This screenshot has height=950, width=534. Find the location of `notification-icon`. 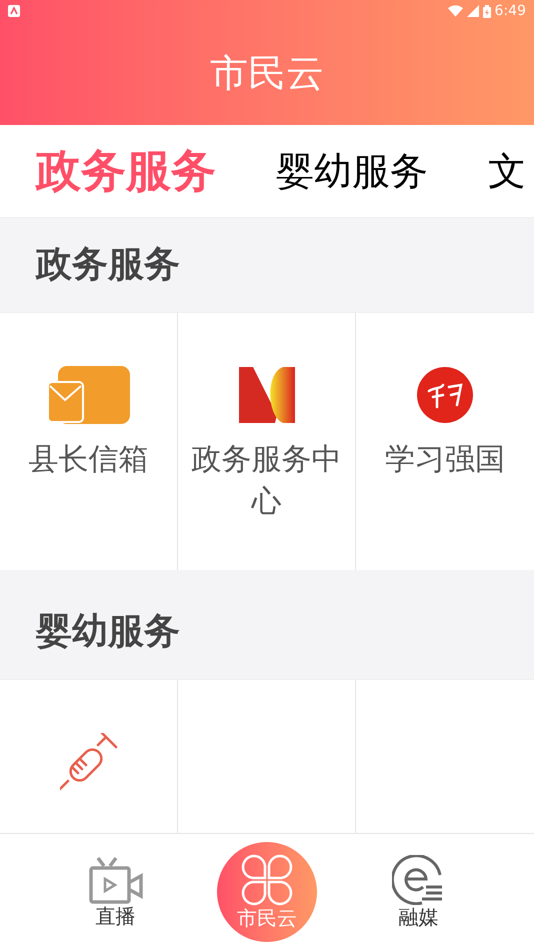

notification-icon is located at coordinates (14, 11).